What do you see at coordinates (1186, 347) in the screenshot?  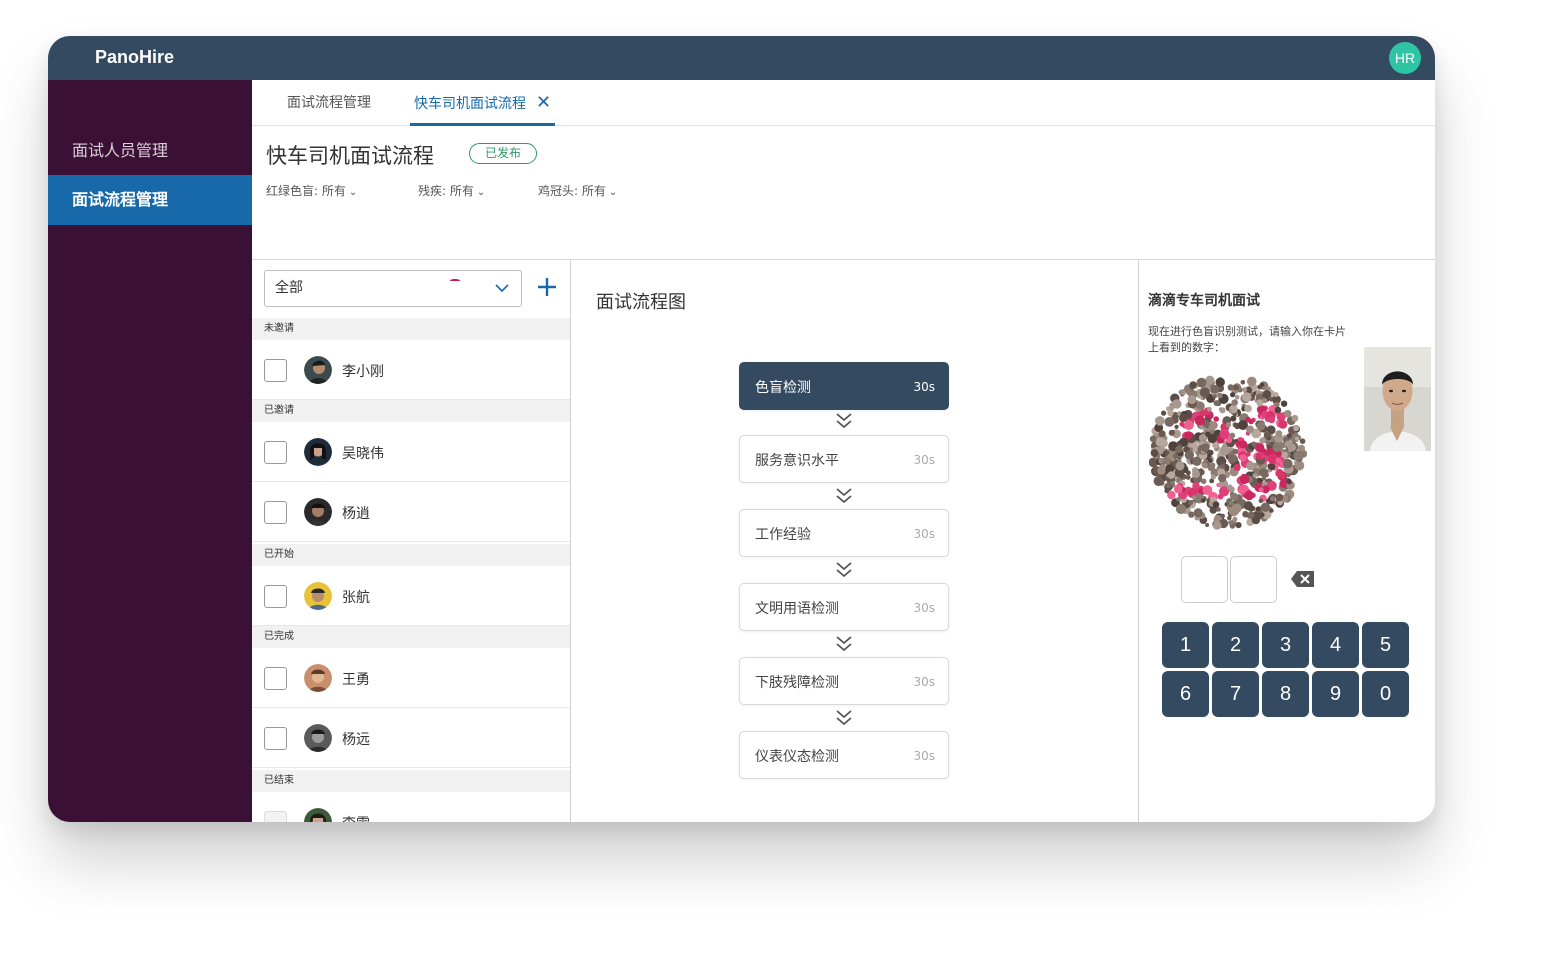 I see `instruction-line: 上看到的数字：` at bounding box center [1186, 347].